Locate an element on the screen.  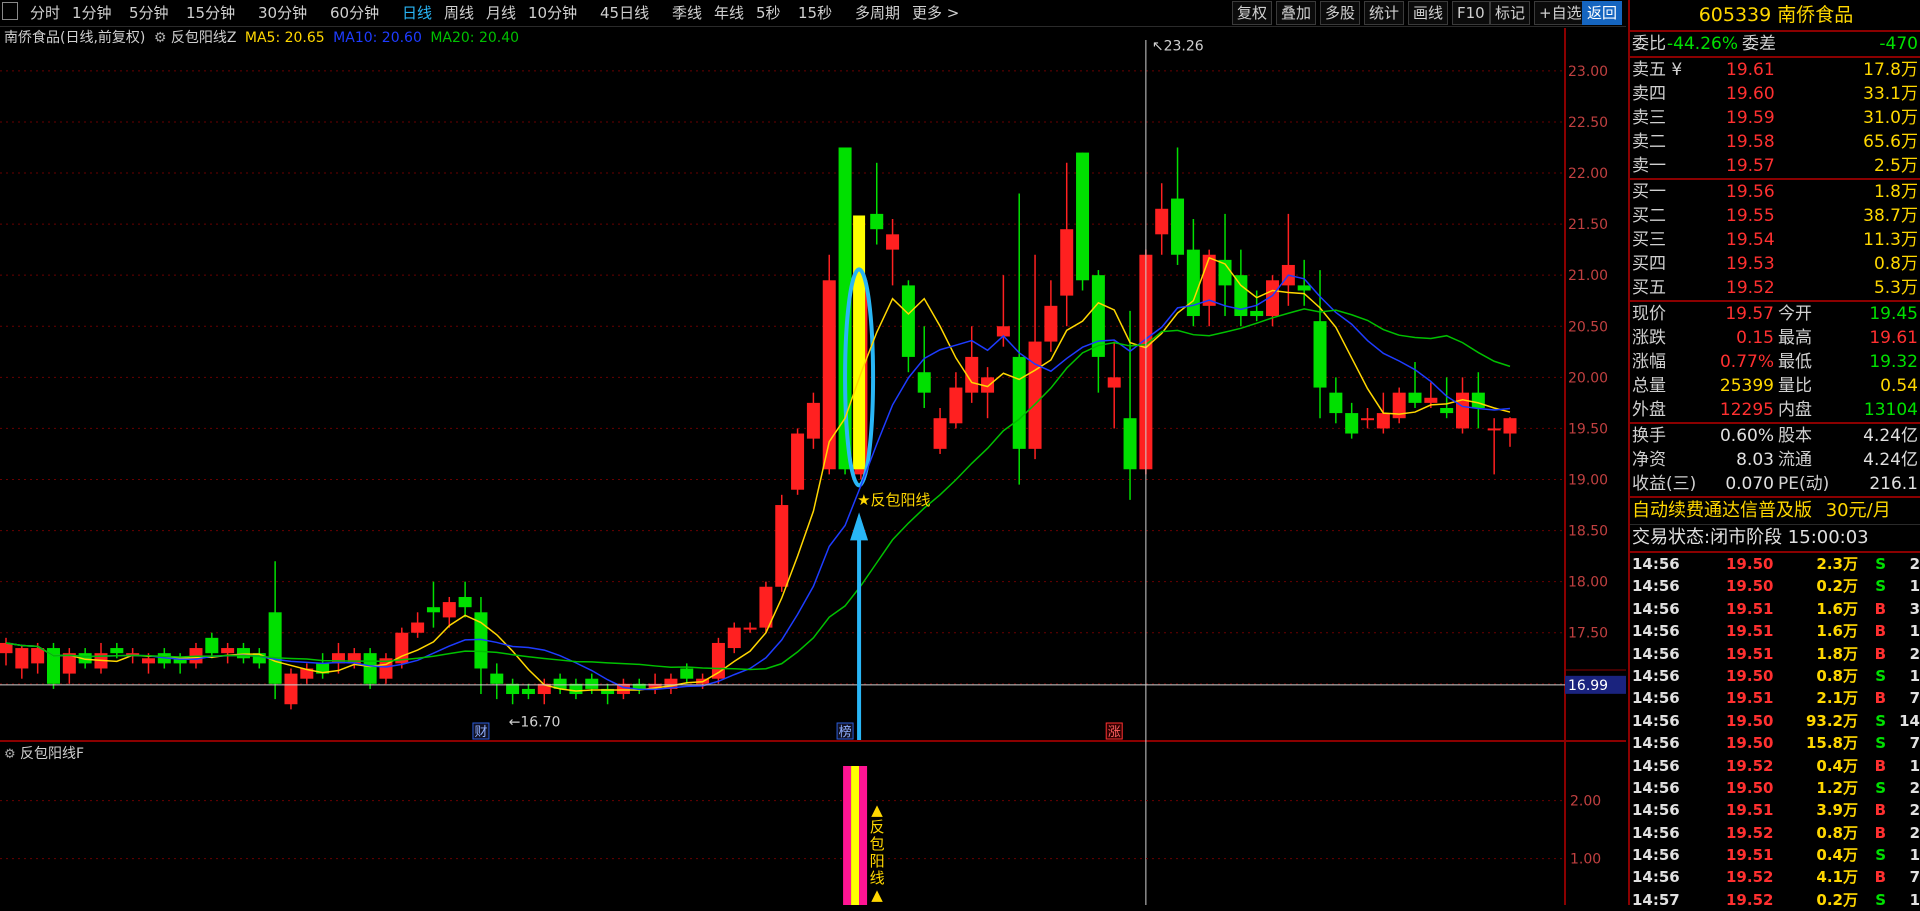
tick-volume: 0.4万 is located at coordinates (1837, 855).